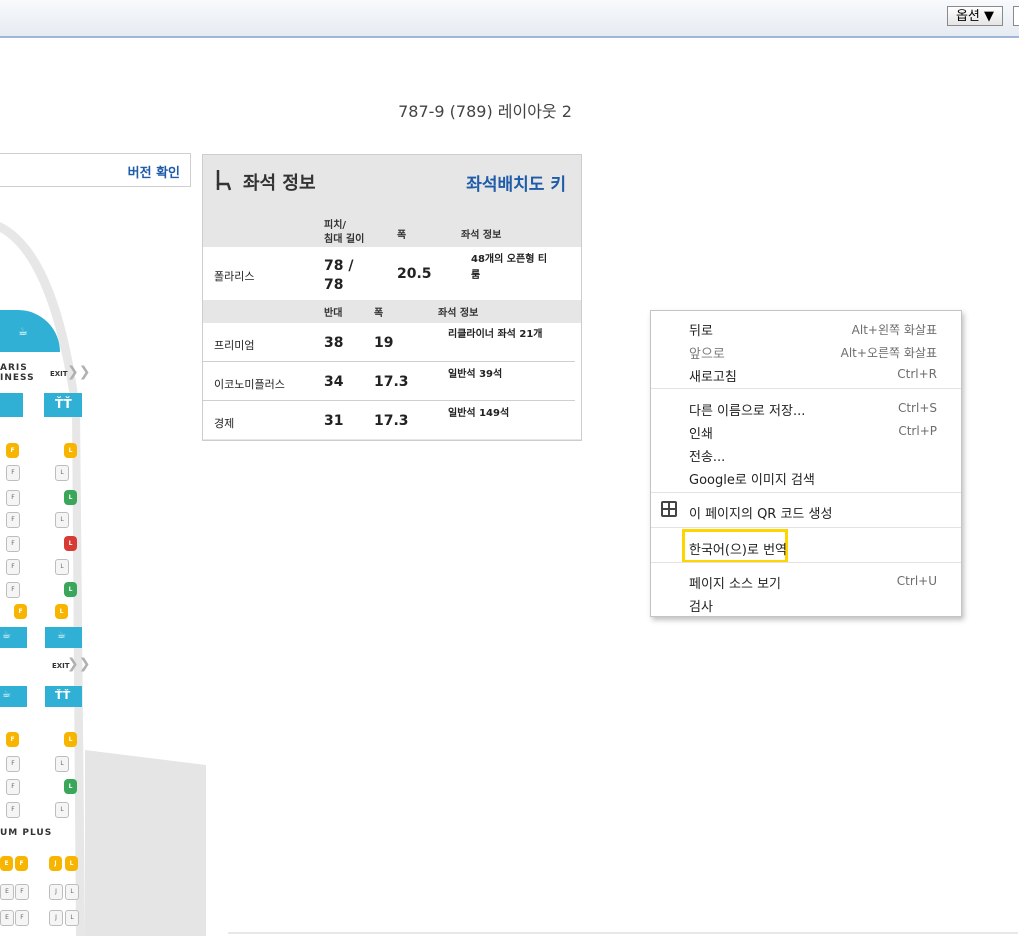 This screenshot has width=1019, height=936. I want to click on header-pitch: 피치/ 침대 길이, so click(344, 232).